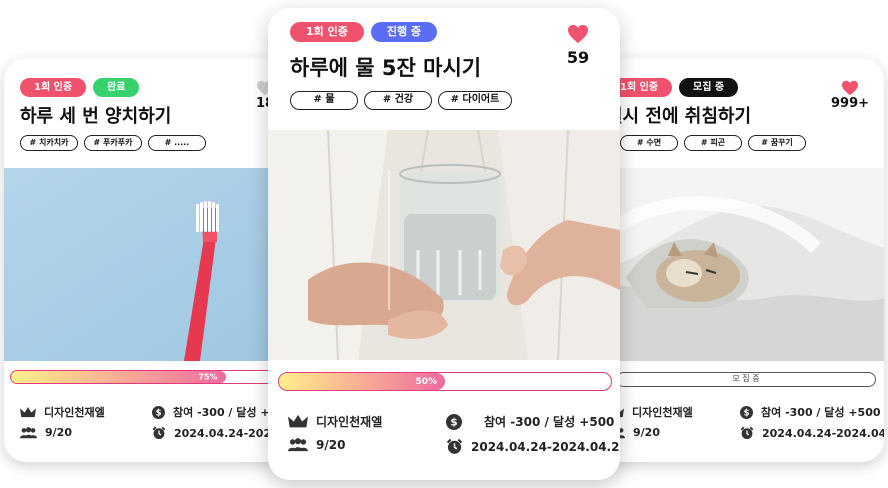 The image size is (888, 488). I want to click on badge-status: 진행 중, so click(404, 32).